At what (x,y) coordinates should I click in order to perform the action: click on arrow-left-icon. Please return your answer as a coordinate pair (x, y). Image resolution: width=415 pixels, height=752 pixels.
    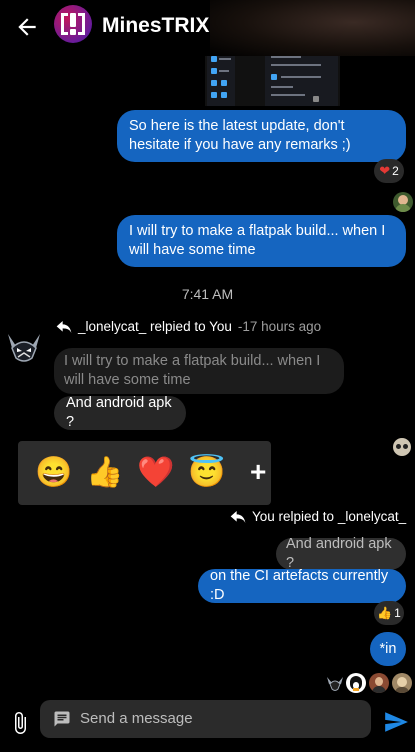
    Looking at the image, I should click on (27, 27).